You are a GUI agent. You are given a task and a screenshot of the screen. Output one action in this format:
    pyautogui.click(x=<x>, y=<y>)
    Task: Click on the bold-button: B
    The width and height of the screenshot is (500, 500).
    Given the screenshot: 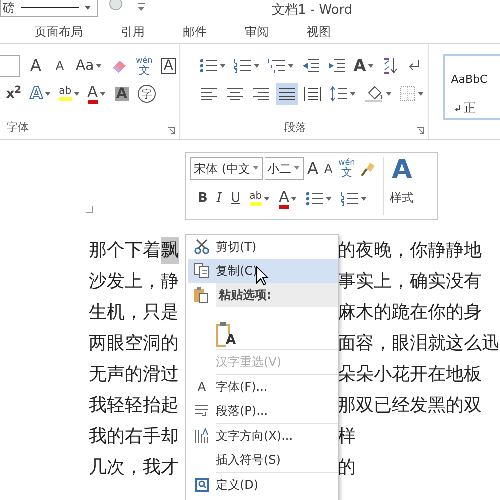 What is the action you would take?
    pyautogui.click(x=203, y=199)
    